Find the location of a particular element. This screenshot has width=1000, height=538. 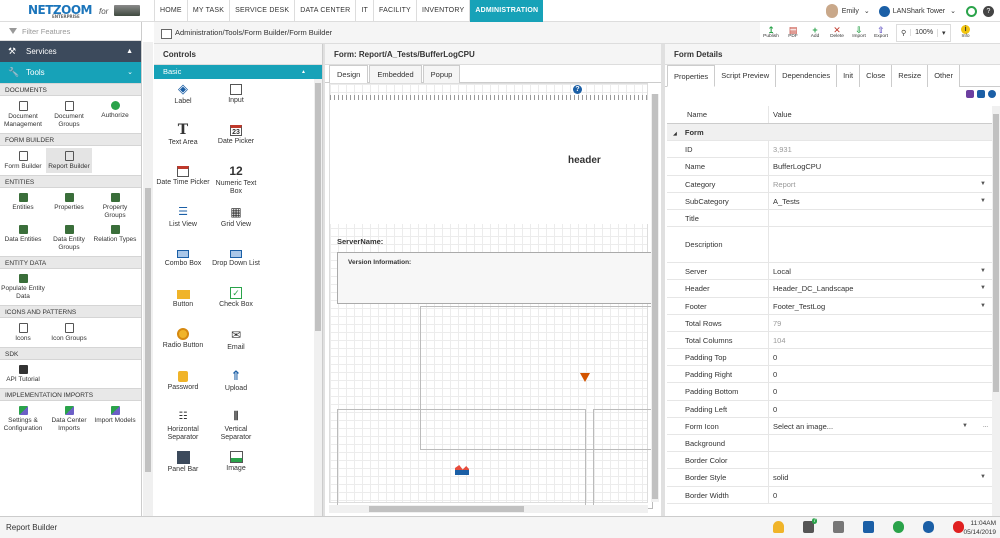

header-label: header is located at coordinates (584, 160).